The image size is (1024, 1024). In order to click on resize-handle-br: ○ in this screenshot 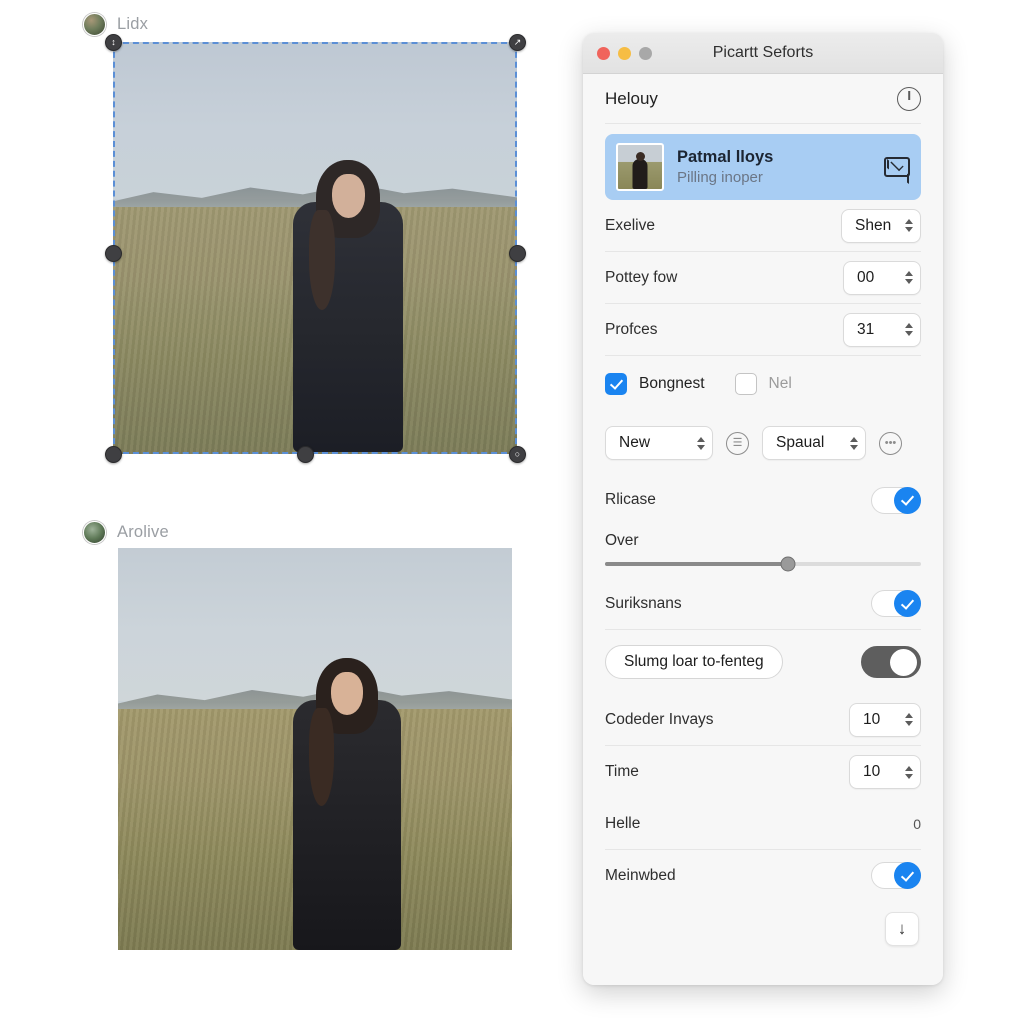, I will do `click(517, 454)`.